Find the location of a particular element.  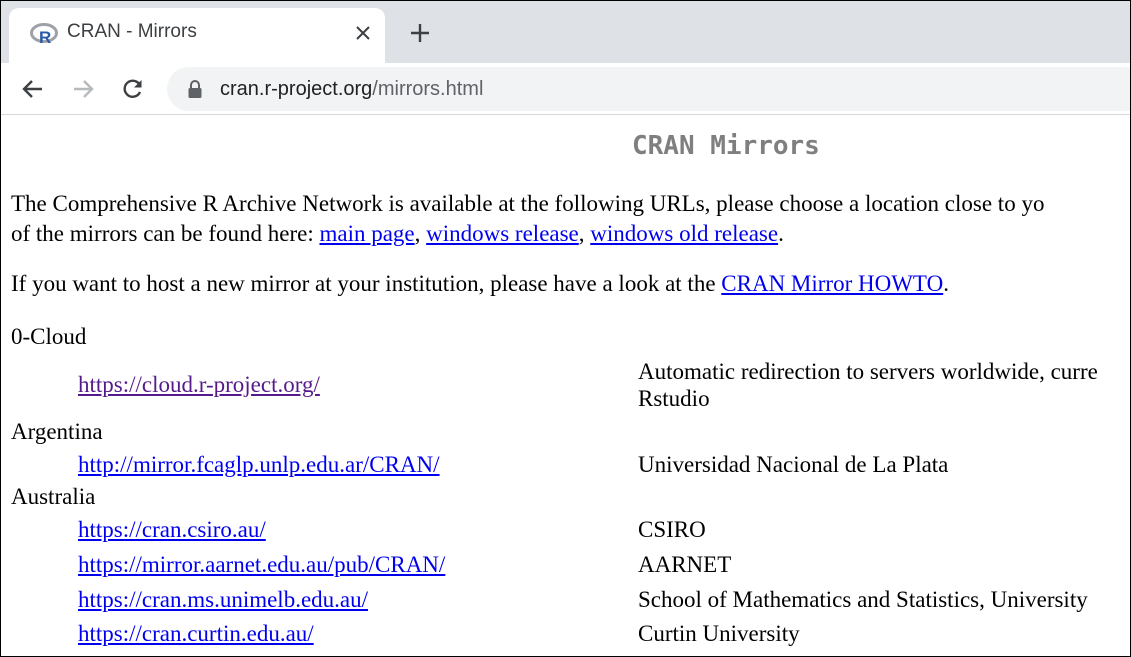

back-arrow-icon is located at coordinates (33, 89).